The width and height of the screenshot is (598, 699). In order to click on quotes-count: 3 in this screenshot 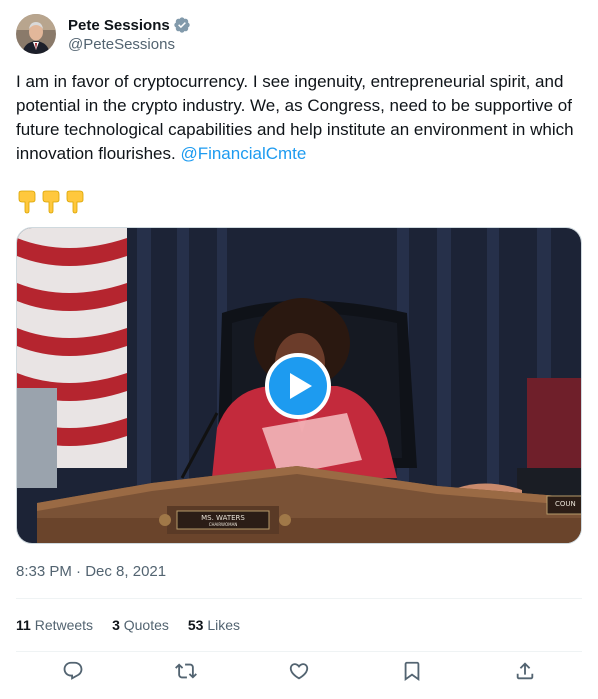, I will do `click(116, 625)`.